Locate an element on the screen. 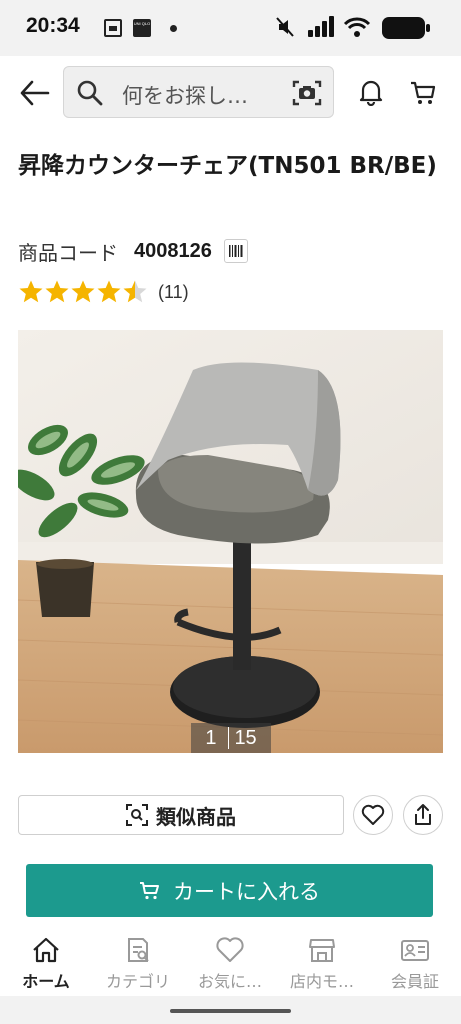 This screenshot has height=1024, width=461. tab-home: ホーム is located at coordinates (46, 964).